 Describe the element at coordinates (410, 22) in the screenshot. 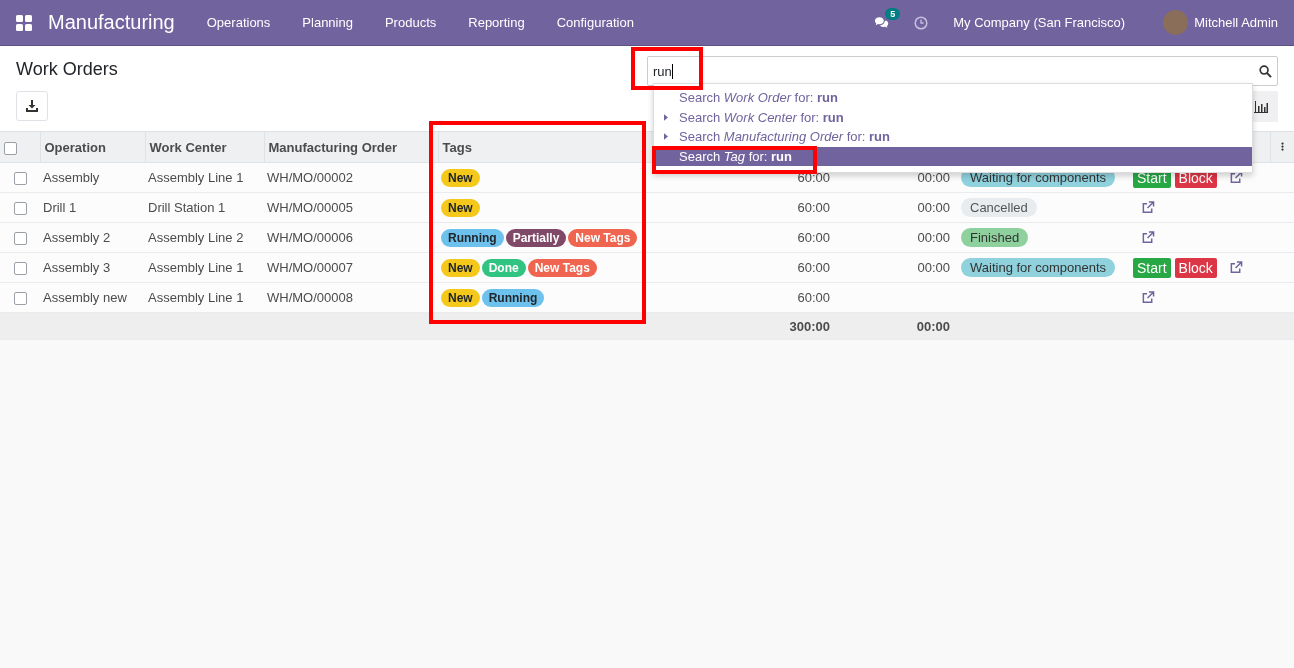

I see `menu-item: Products` at that location.